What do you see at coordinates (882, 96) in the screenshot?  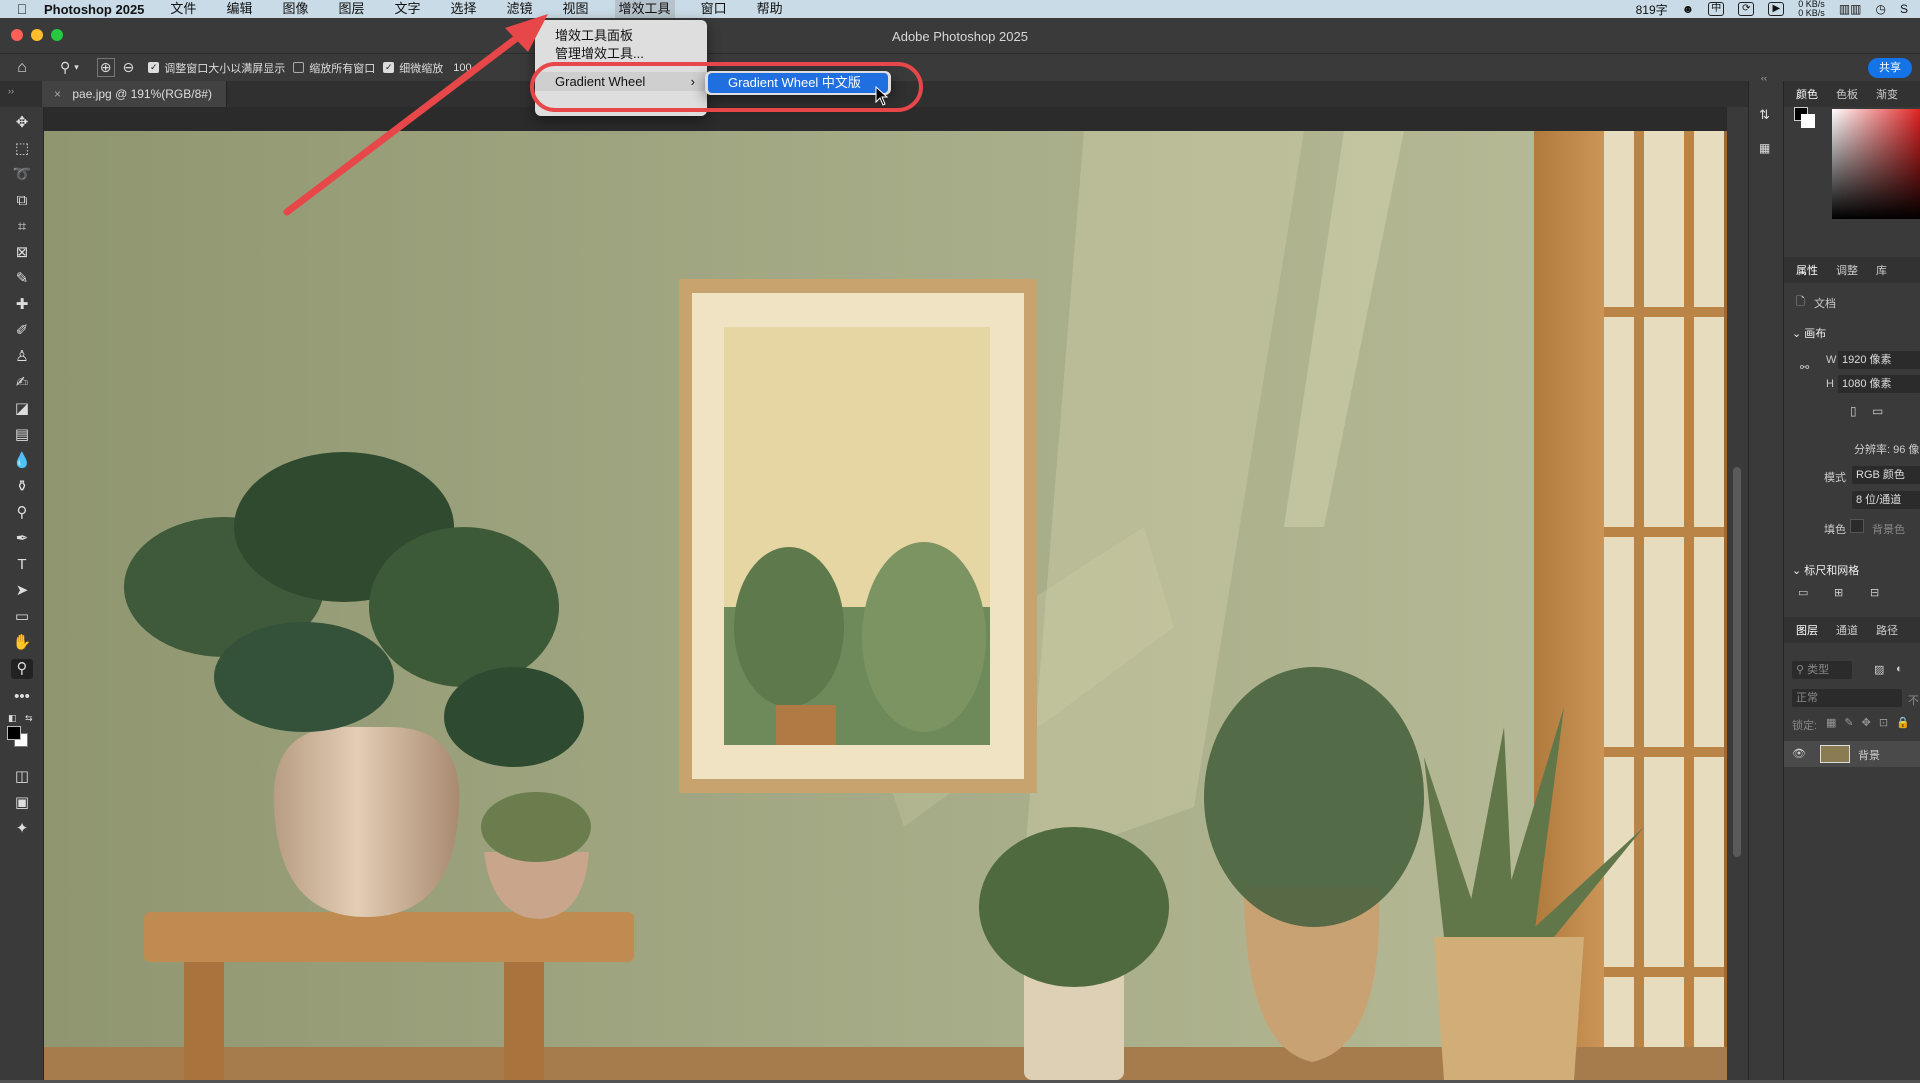 I see `mouse-cursor-icon` at bounding box center [882, 96].